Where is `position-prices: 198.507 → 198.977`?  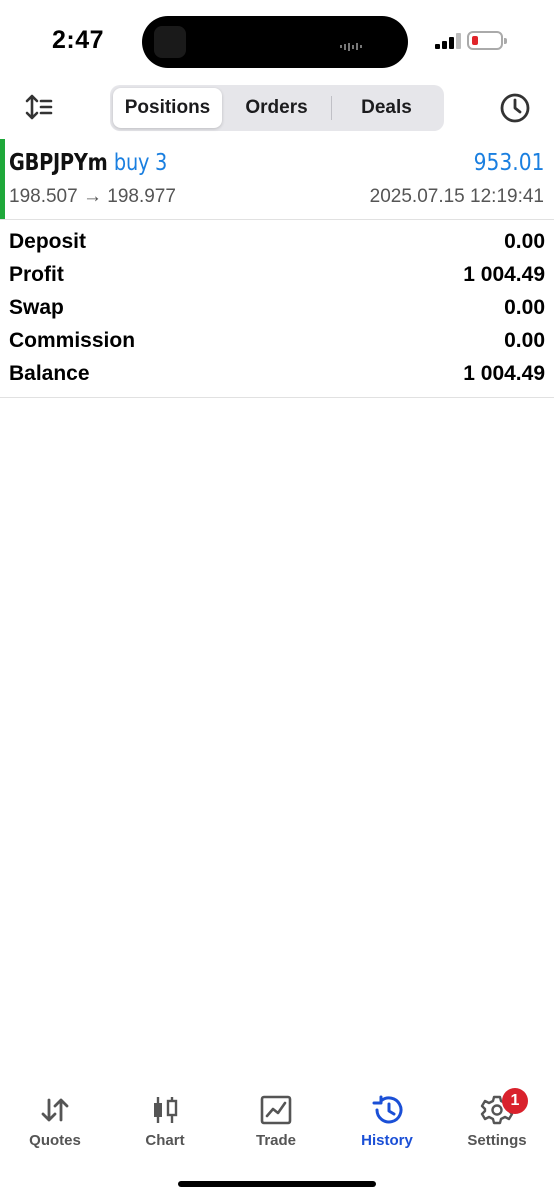 position-prices: 198.507 → 198.977 is located at coordinates (92, 197).